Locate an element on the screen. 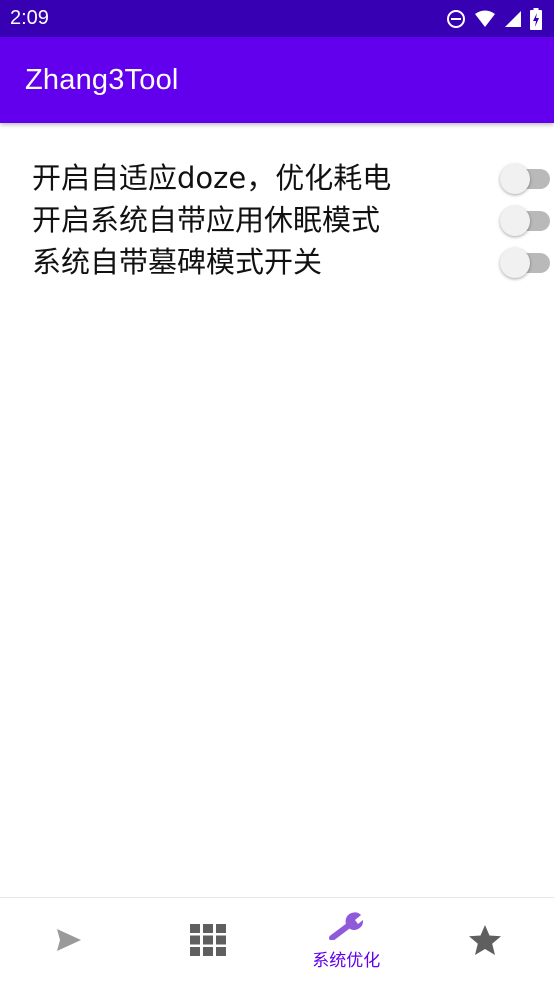 The height and width of the screenshot is (985, 554). setting-label: 开启自适应doze，优化耗电 is located at coordinates (212, 178).